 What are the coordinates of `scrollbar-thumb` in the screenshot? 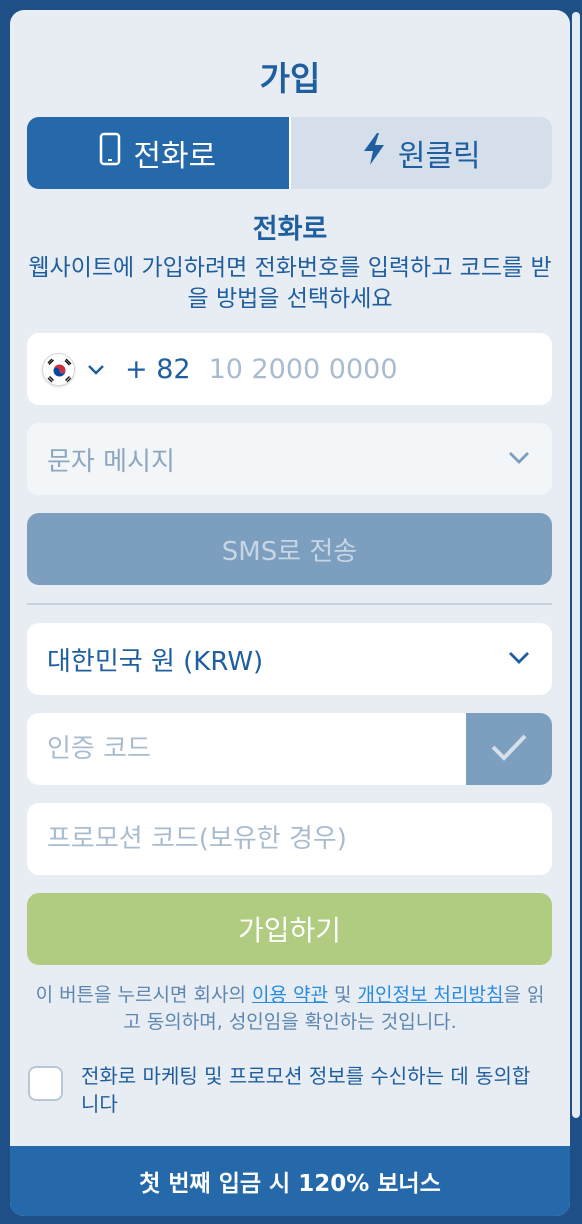 It's located at (576, 565).